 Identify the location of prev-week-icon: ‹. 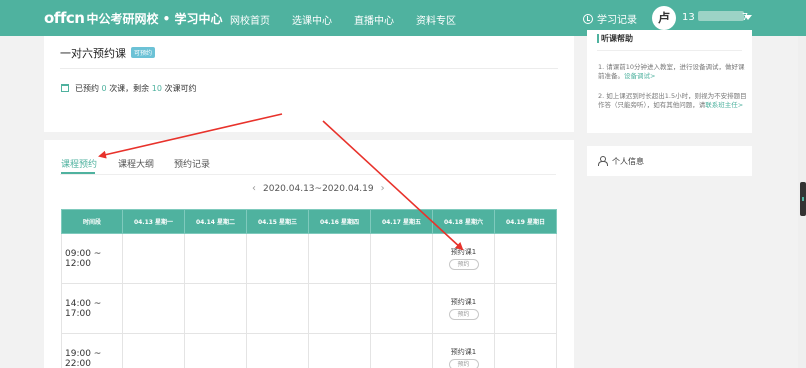
(254, 188).